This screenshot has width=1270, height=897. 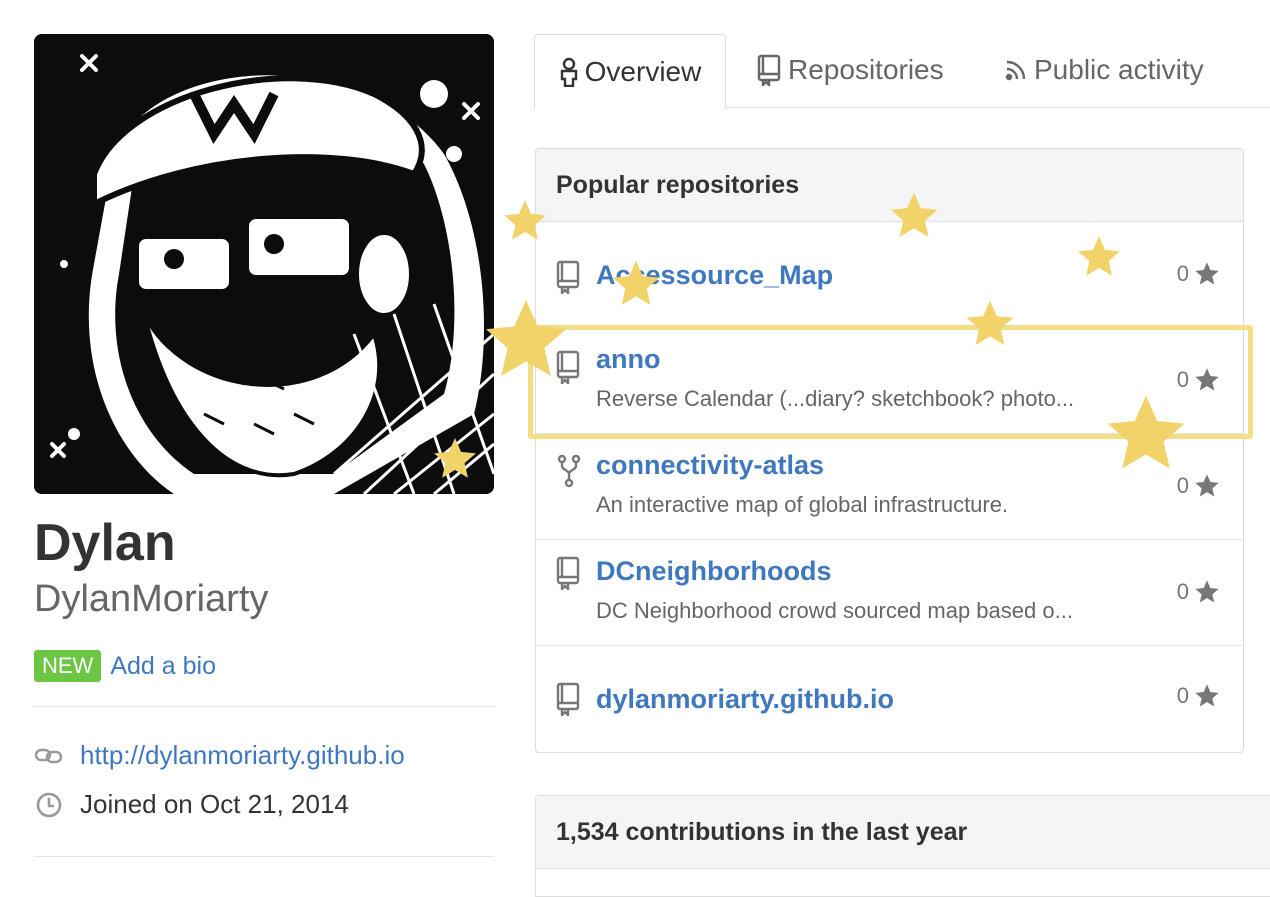 I want to click on profile-username: DylanMoriarty, so click(x=151, y=599).